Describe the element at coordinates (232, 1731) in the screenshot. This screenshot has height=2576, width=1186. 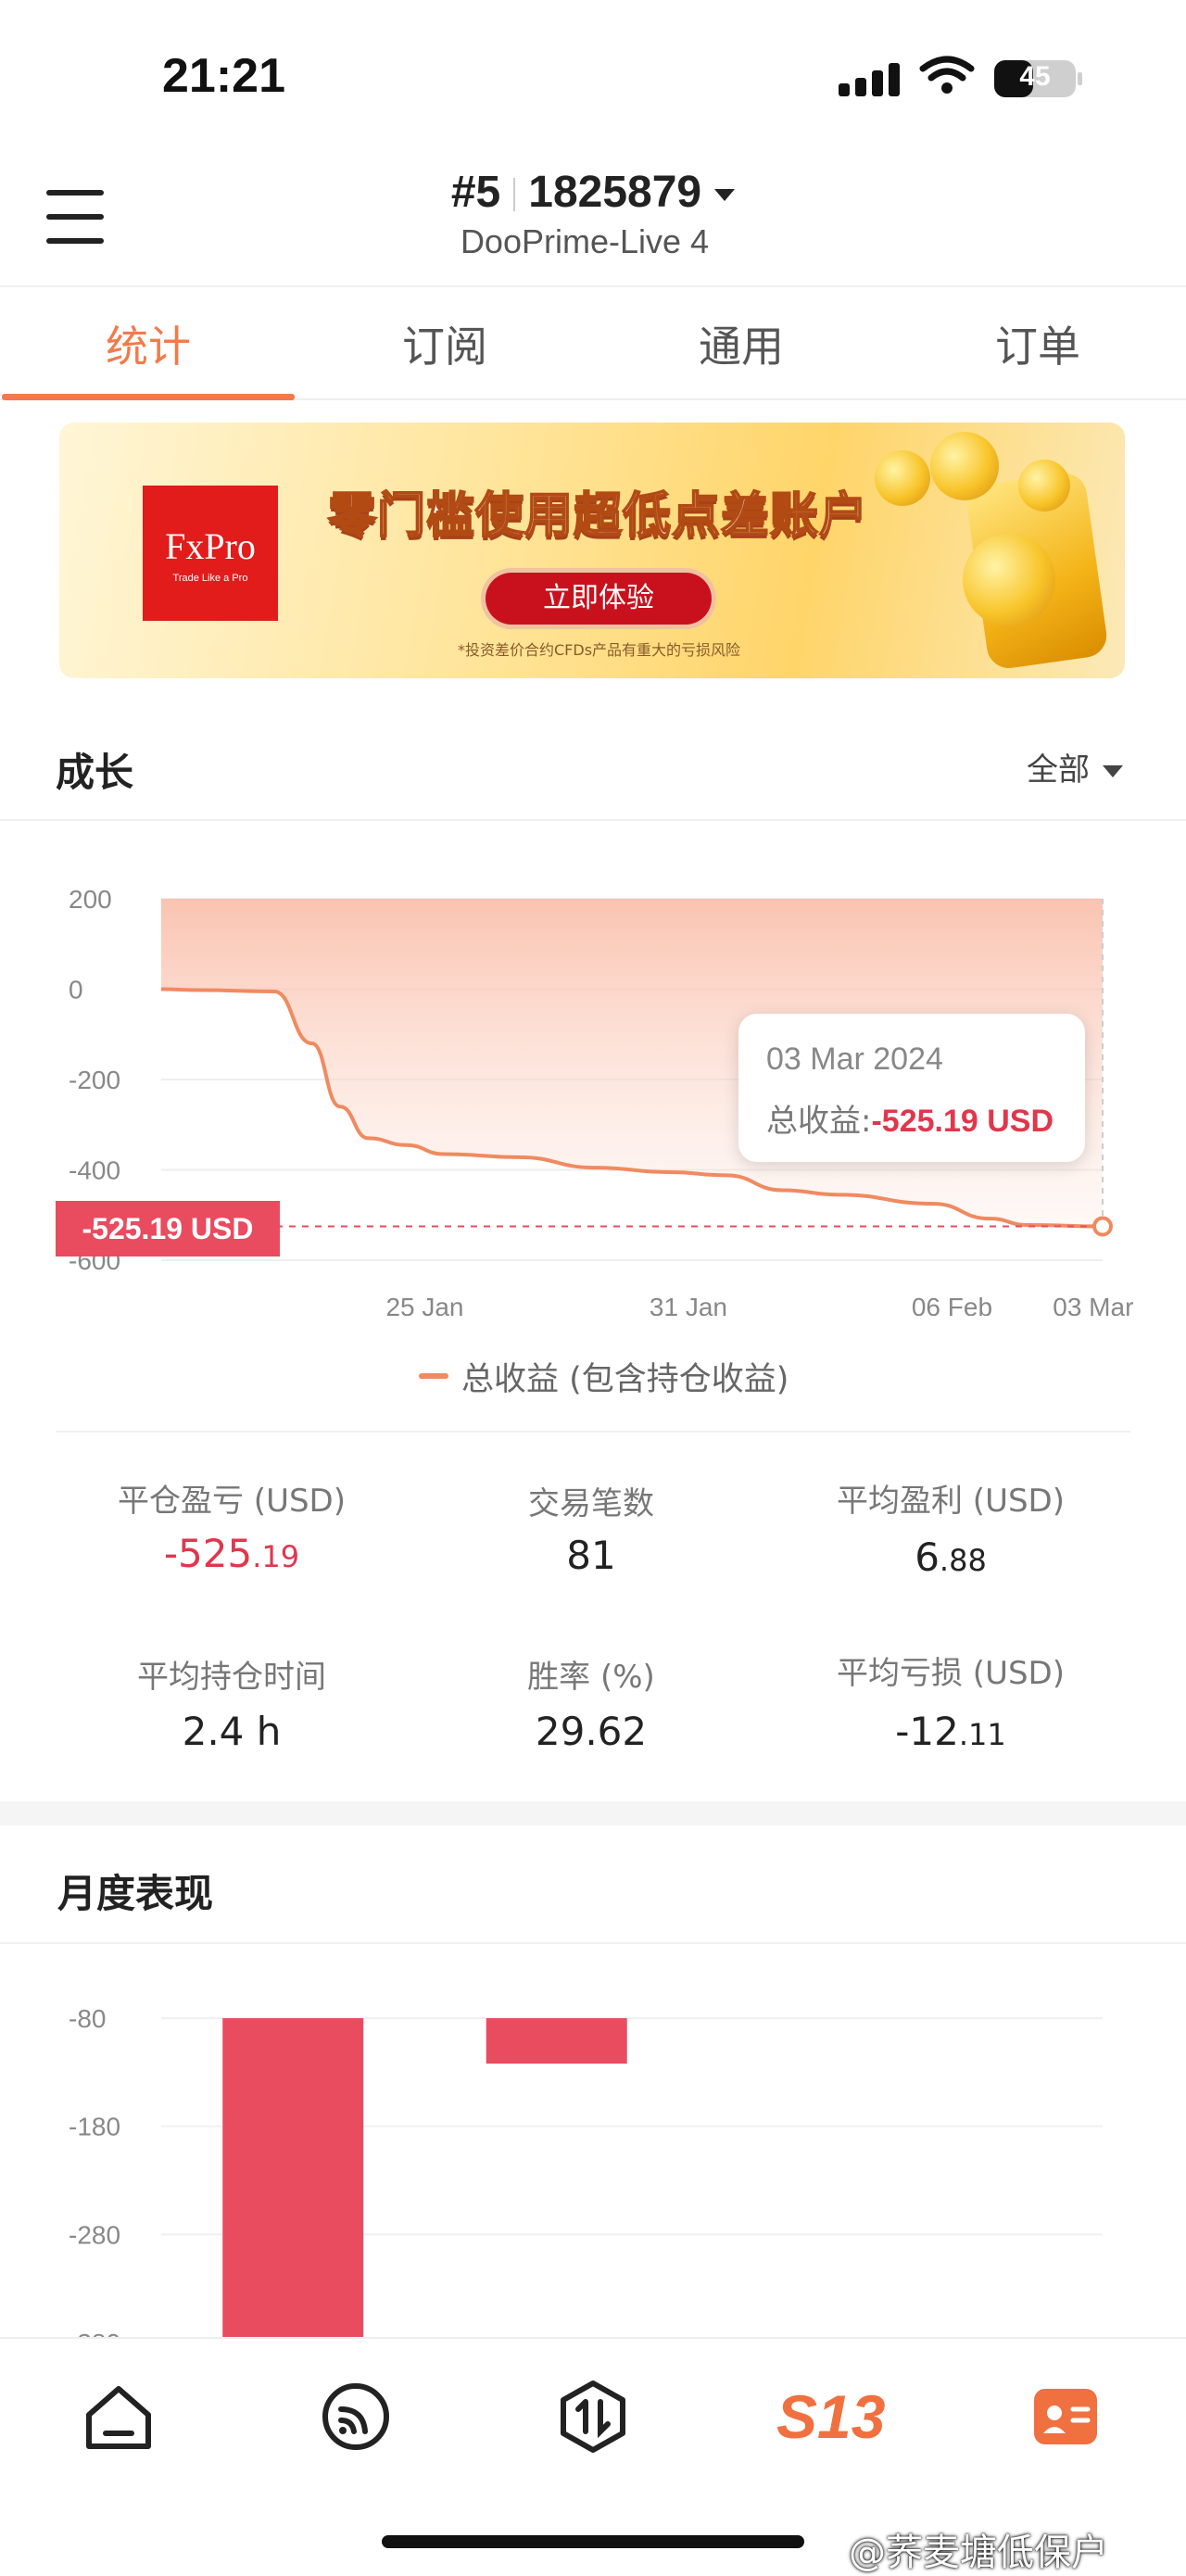
I see `avg-hold-time-value: 2.4 h` at that location.